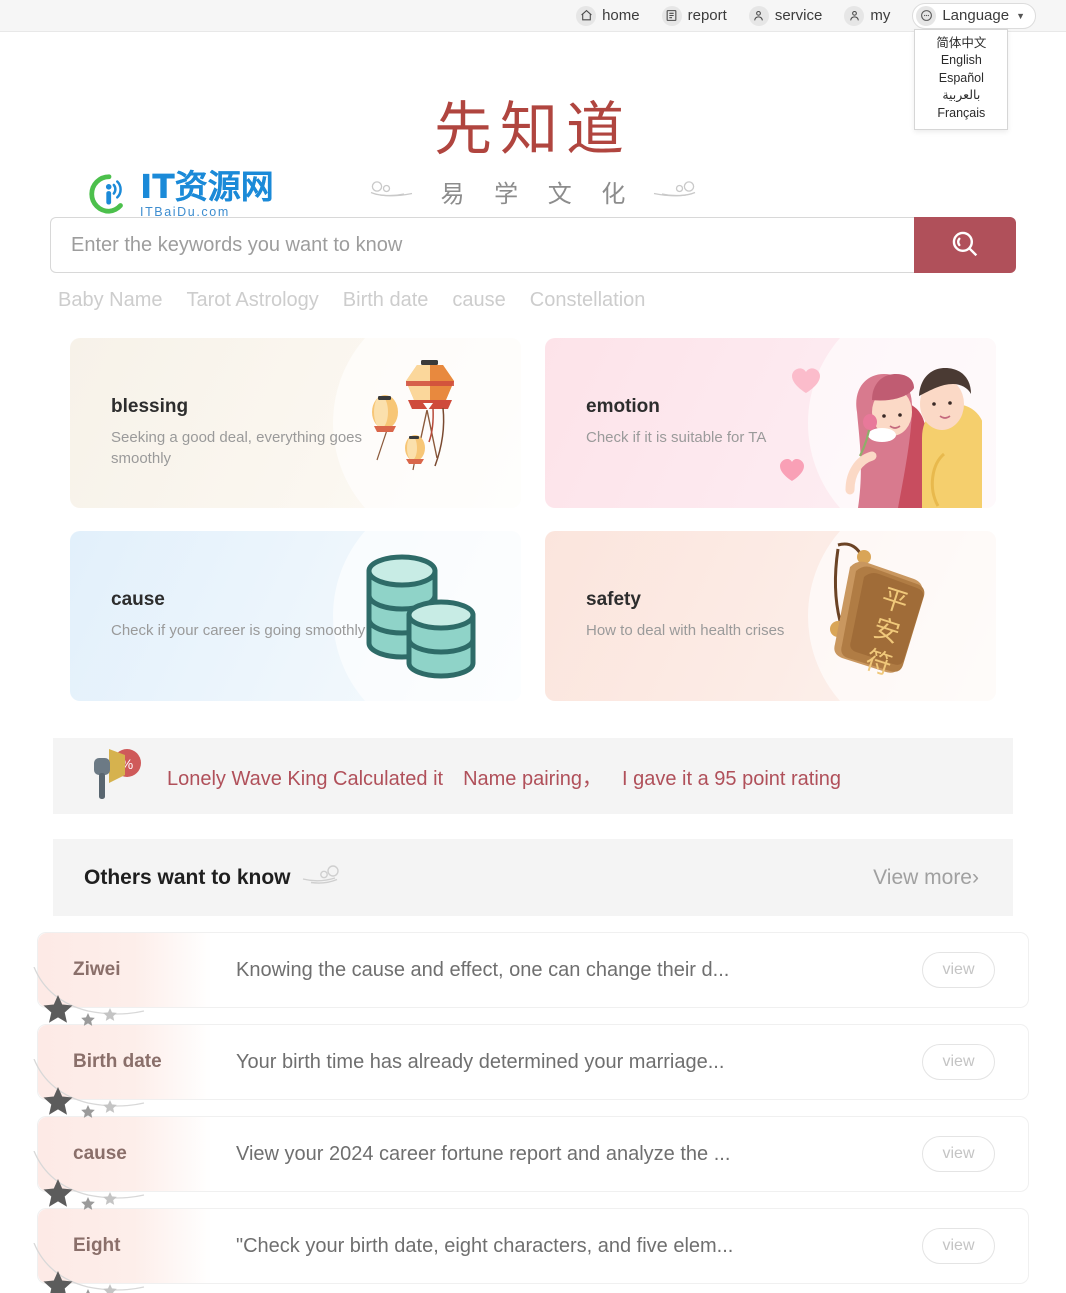 The width and height of the screenshot is (1066, 1293). I want to click on cloud-swirl-icon, so click(323, 877).